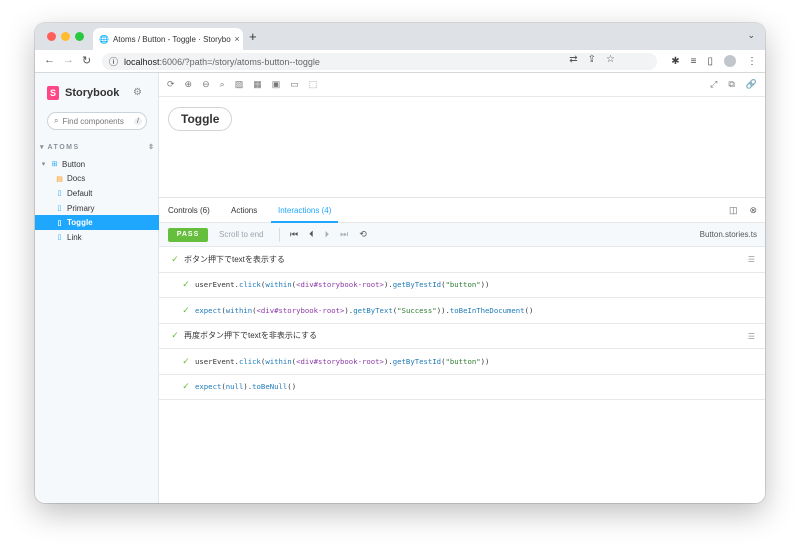 The image size is (800, 549). Describe the element at coordinates (751, 35) in the screenshot. I see `chevron-down-icon: ⌄` at that location.